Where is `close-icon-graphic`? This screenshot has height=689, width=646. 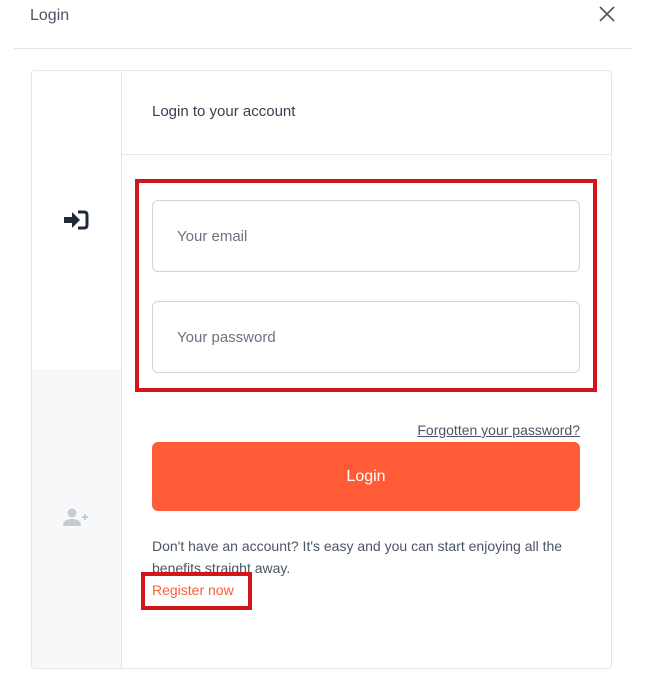
close-icon-graphic is located at coordinates (607, 14).